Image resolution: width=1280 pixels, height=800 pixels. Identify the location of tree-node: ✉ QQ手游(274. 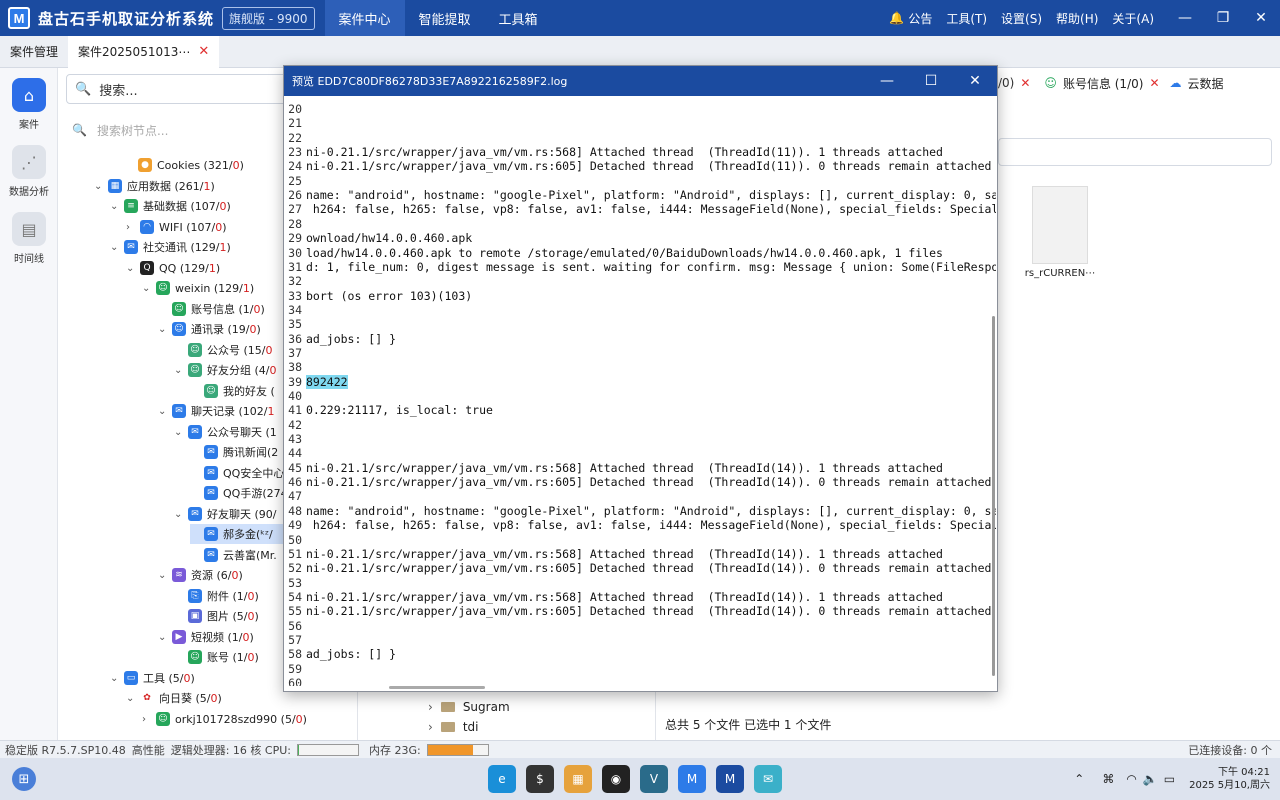
(239, 493).